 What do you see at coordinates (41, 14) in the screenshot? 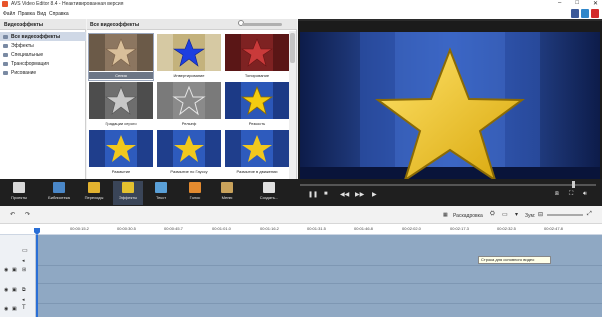
I see `menu-view: Вид` at bounding box center [41, 14].